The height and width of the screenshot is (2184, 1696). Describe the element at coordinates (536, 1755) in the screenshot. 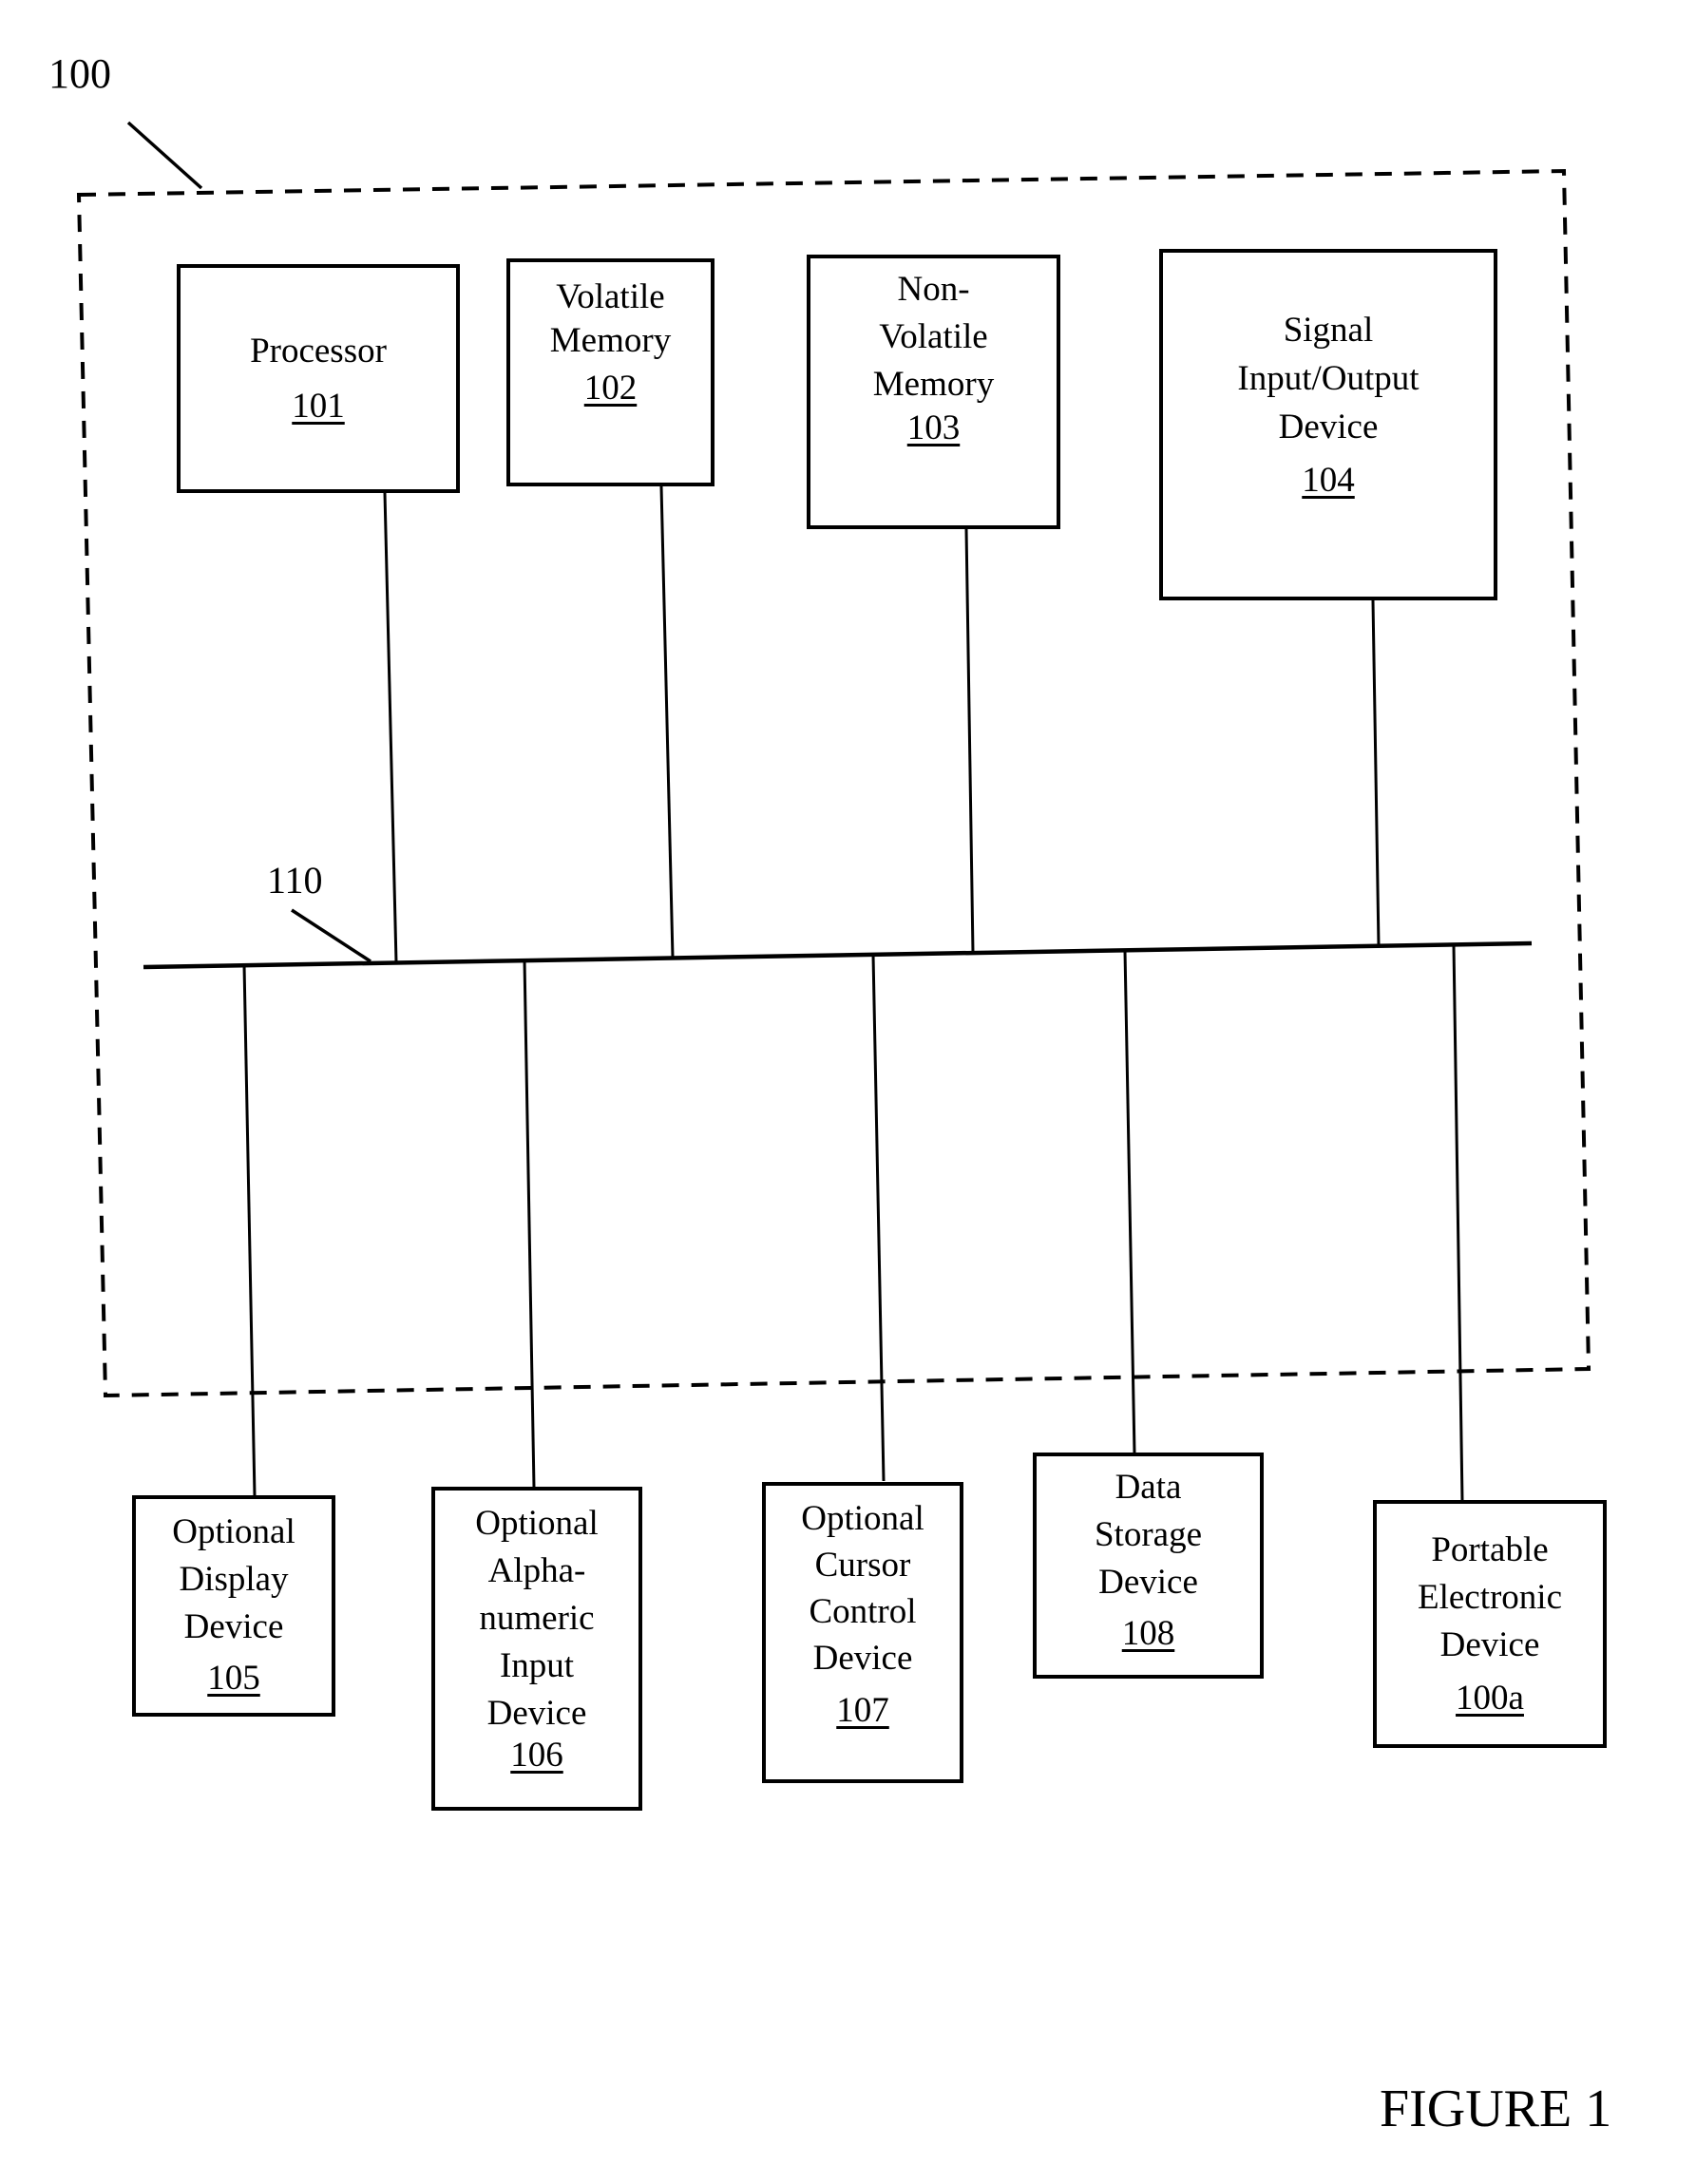

I see `component-ref: 106` at that location.